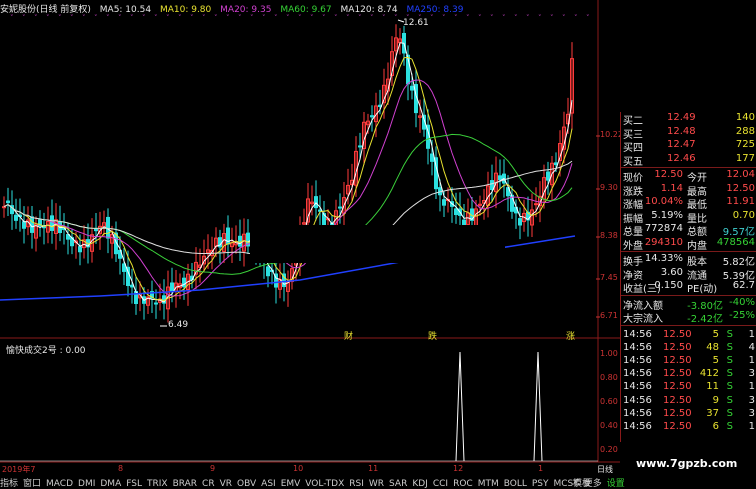  I want to click on ask-row: 买四 12.47 725, so click(688, 146).